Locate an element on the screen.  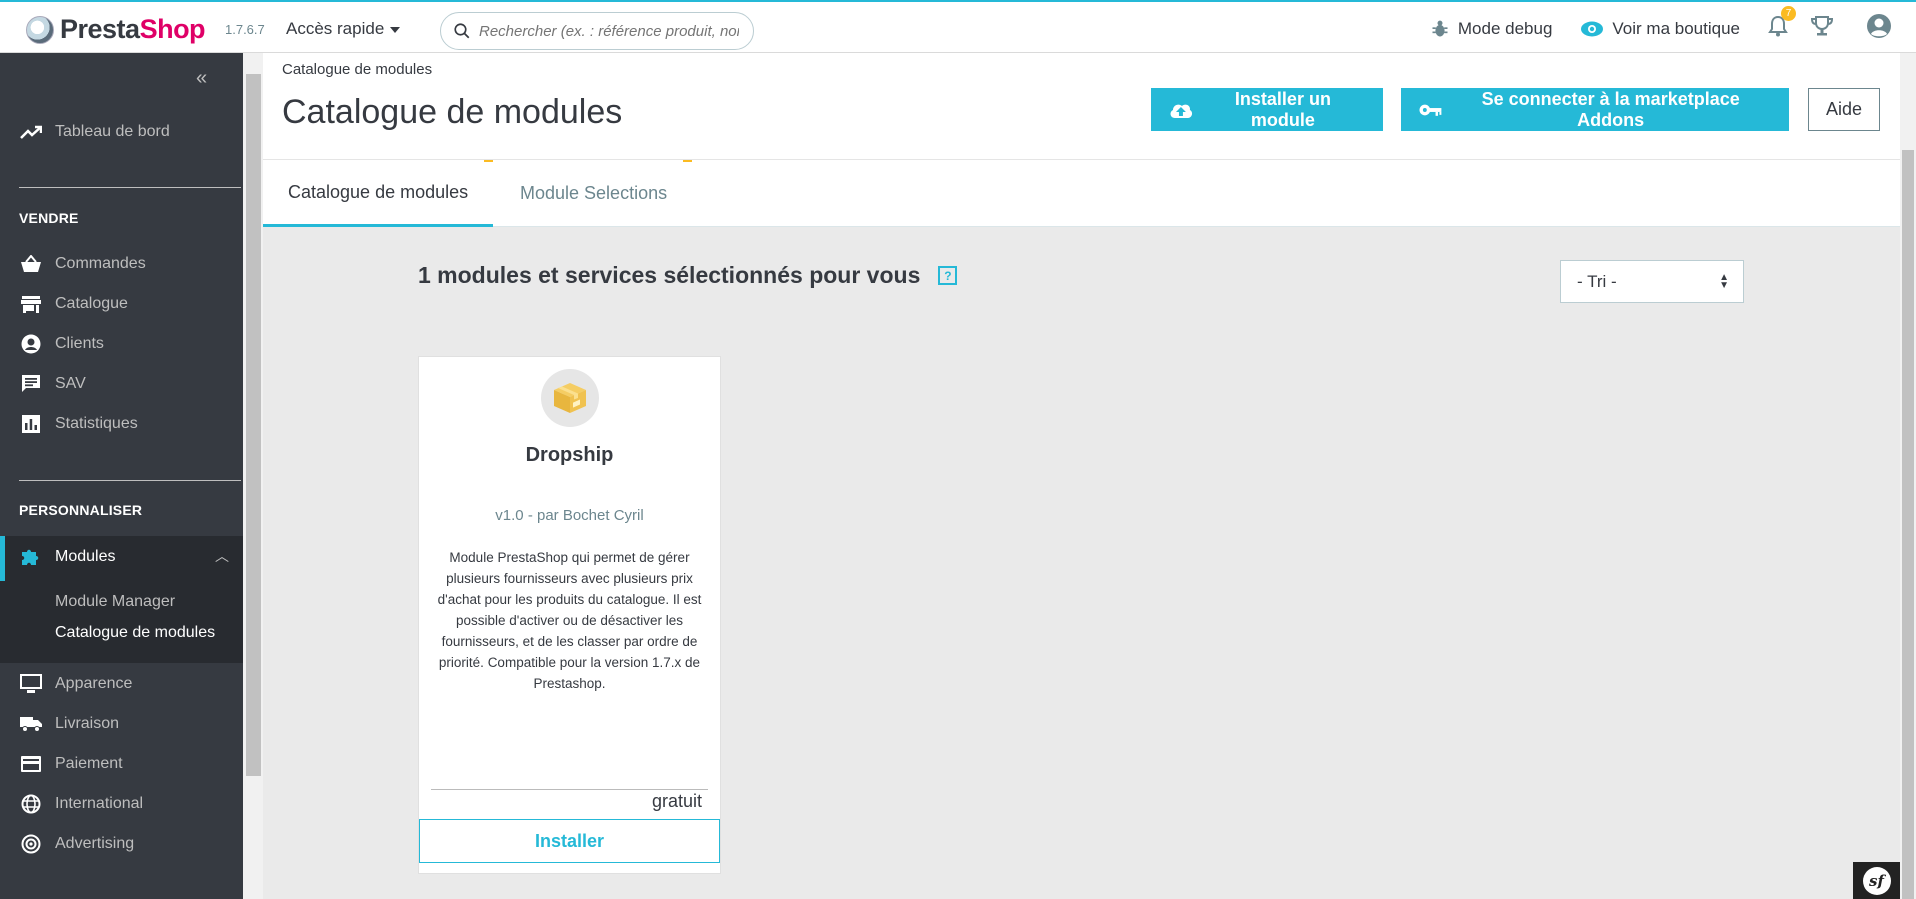
sidebar-item-customers: Clients is located at coordinates (121, 344).